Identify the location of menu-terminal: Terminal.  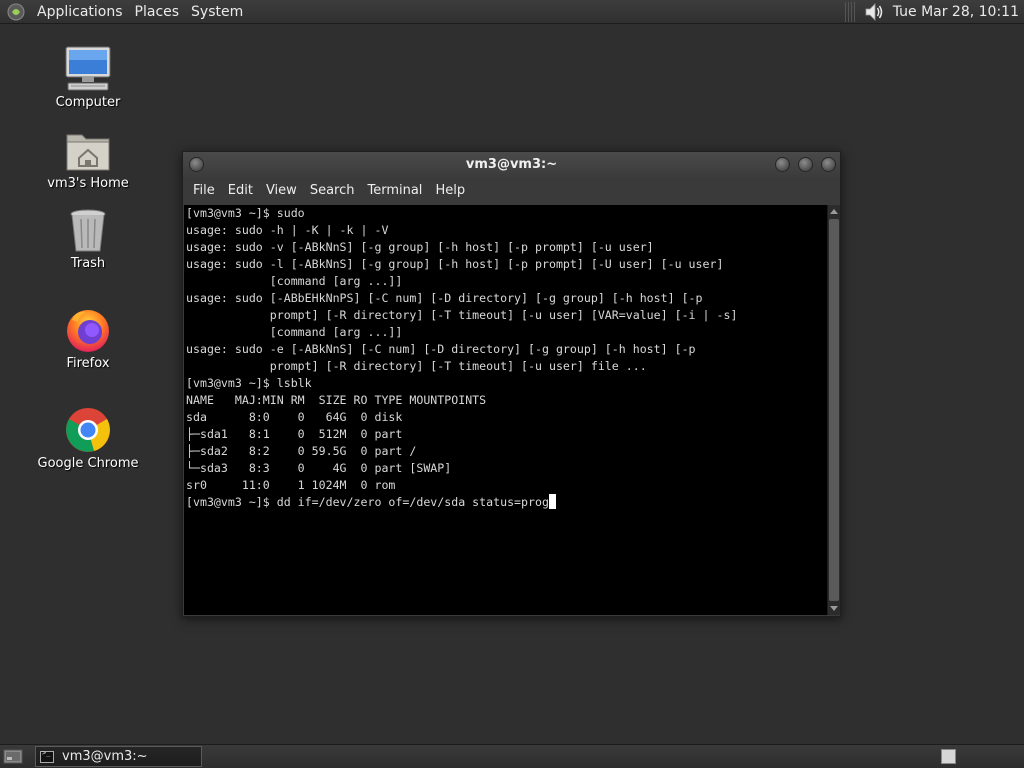
(395, 191).